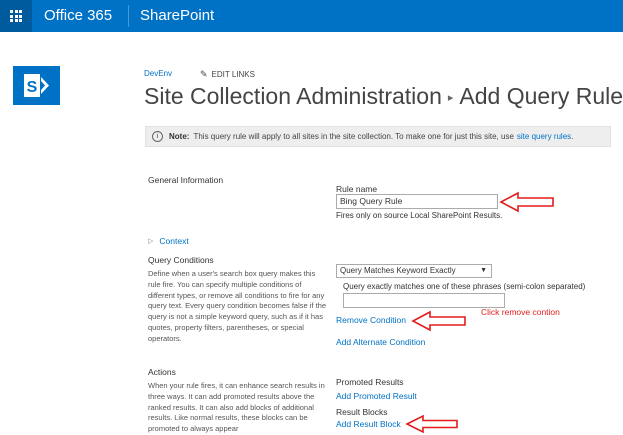  What do you see at coordinates (151, 241) in the screenshot?
I see `expand-triangle-icon: ▷` at bounding box center [151, 241].